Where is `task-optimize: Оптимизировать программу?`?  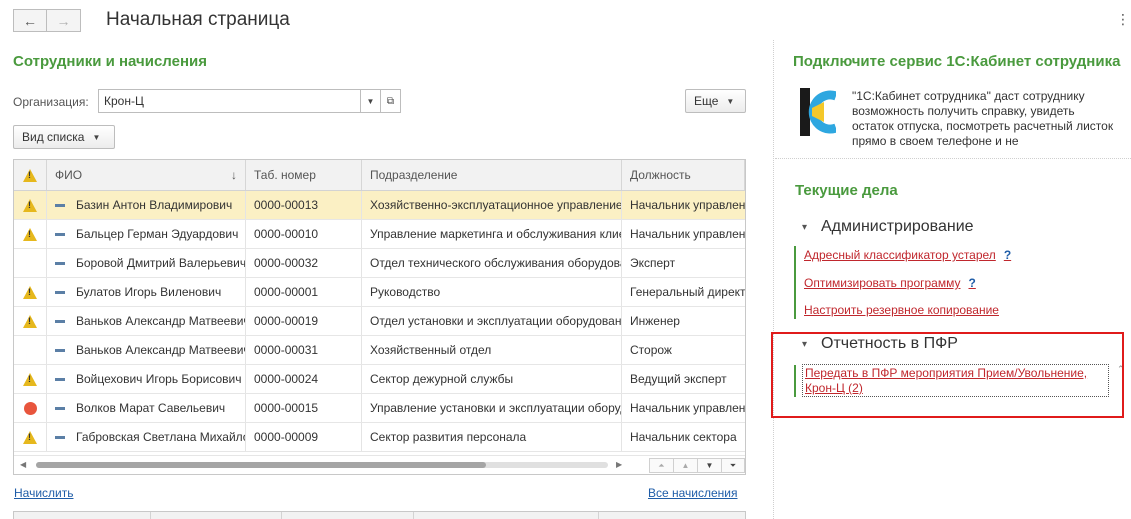
task-optimize: Оптимизировать программу? is located at coordinates (890, 283).